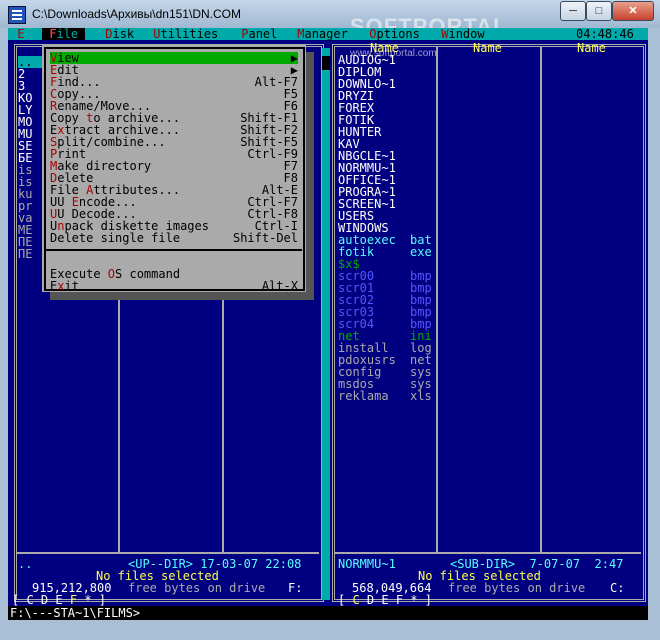 The height and width of the screenshot is (640, 660). Describe the element at coordinates (71, 286) in the screenshot. I see `menu-item-text: it` at that location.